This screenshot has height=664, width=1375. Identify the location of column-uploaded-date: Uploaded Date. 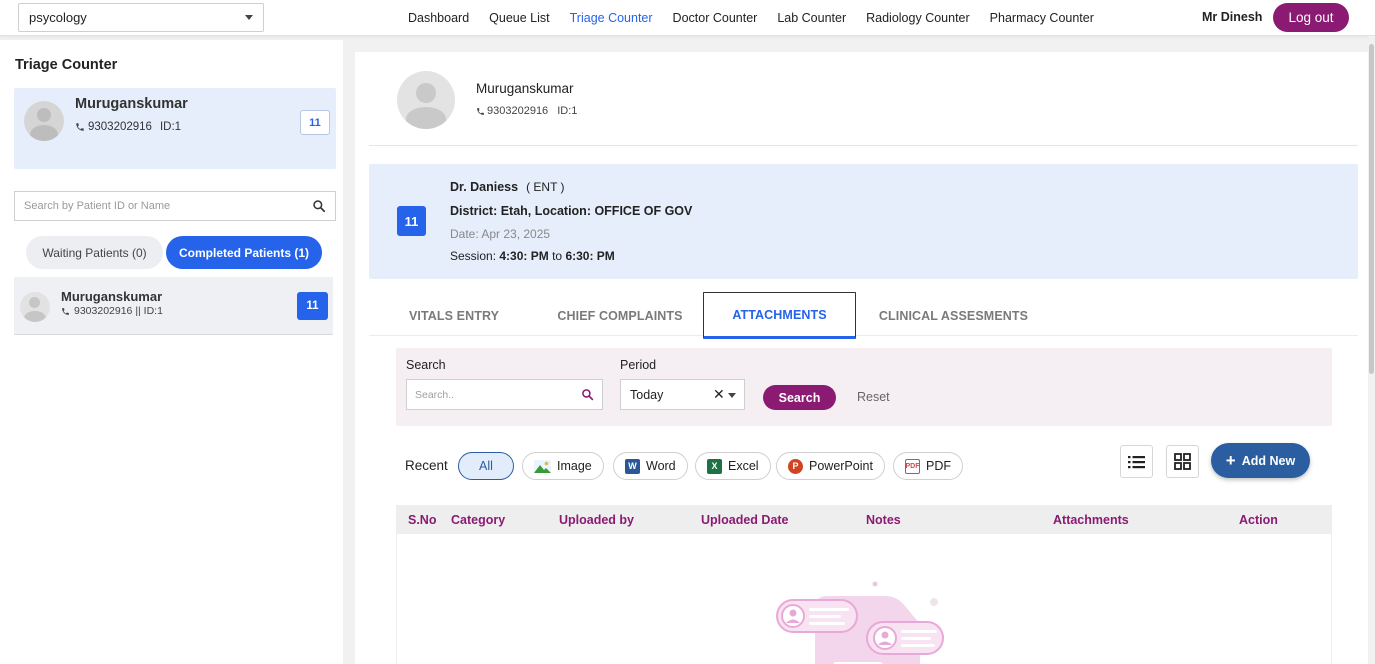
(745, 519).